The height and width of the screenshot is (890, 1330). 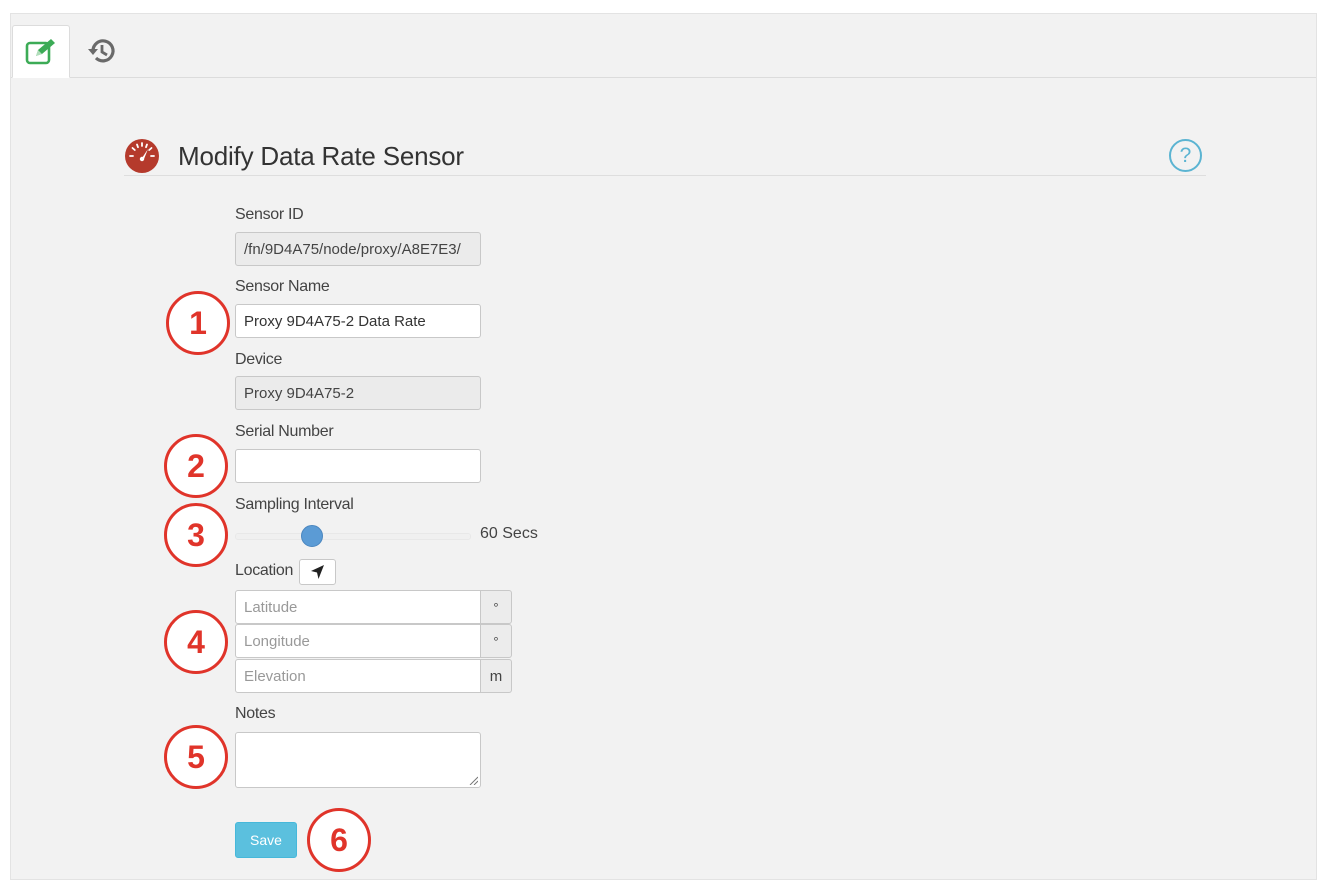 I want to click on longitude-unit: °, so click(x=496, y=641).